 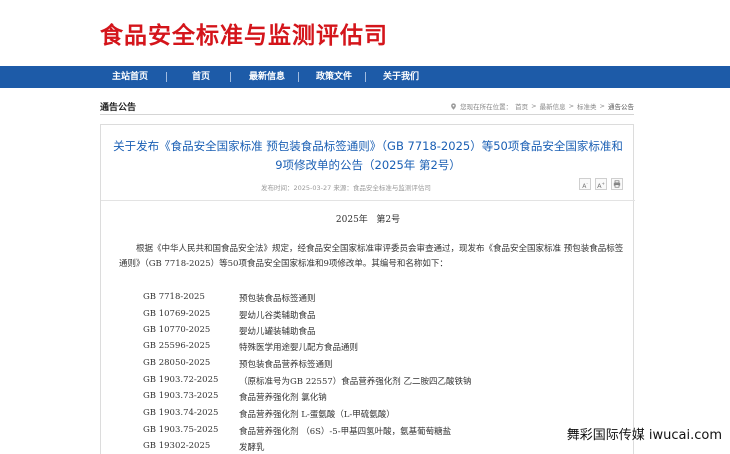 I want to click on location-pin-icon, so click(x=454, y=106).